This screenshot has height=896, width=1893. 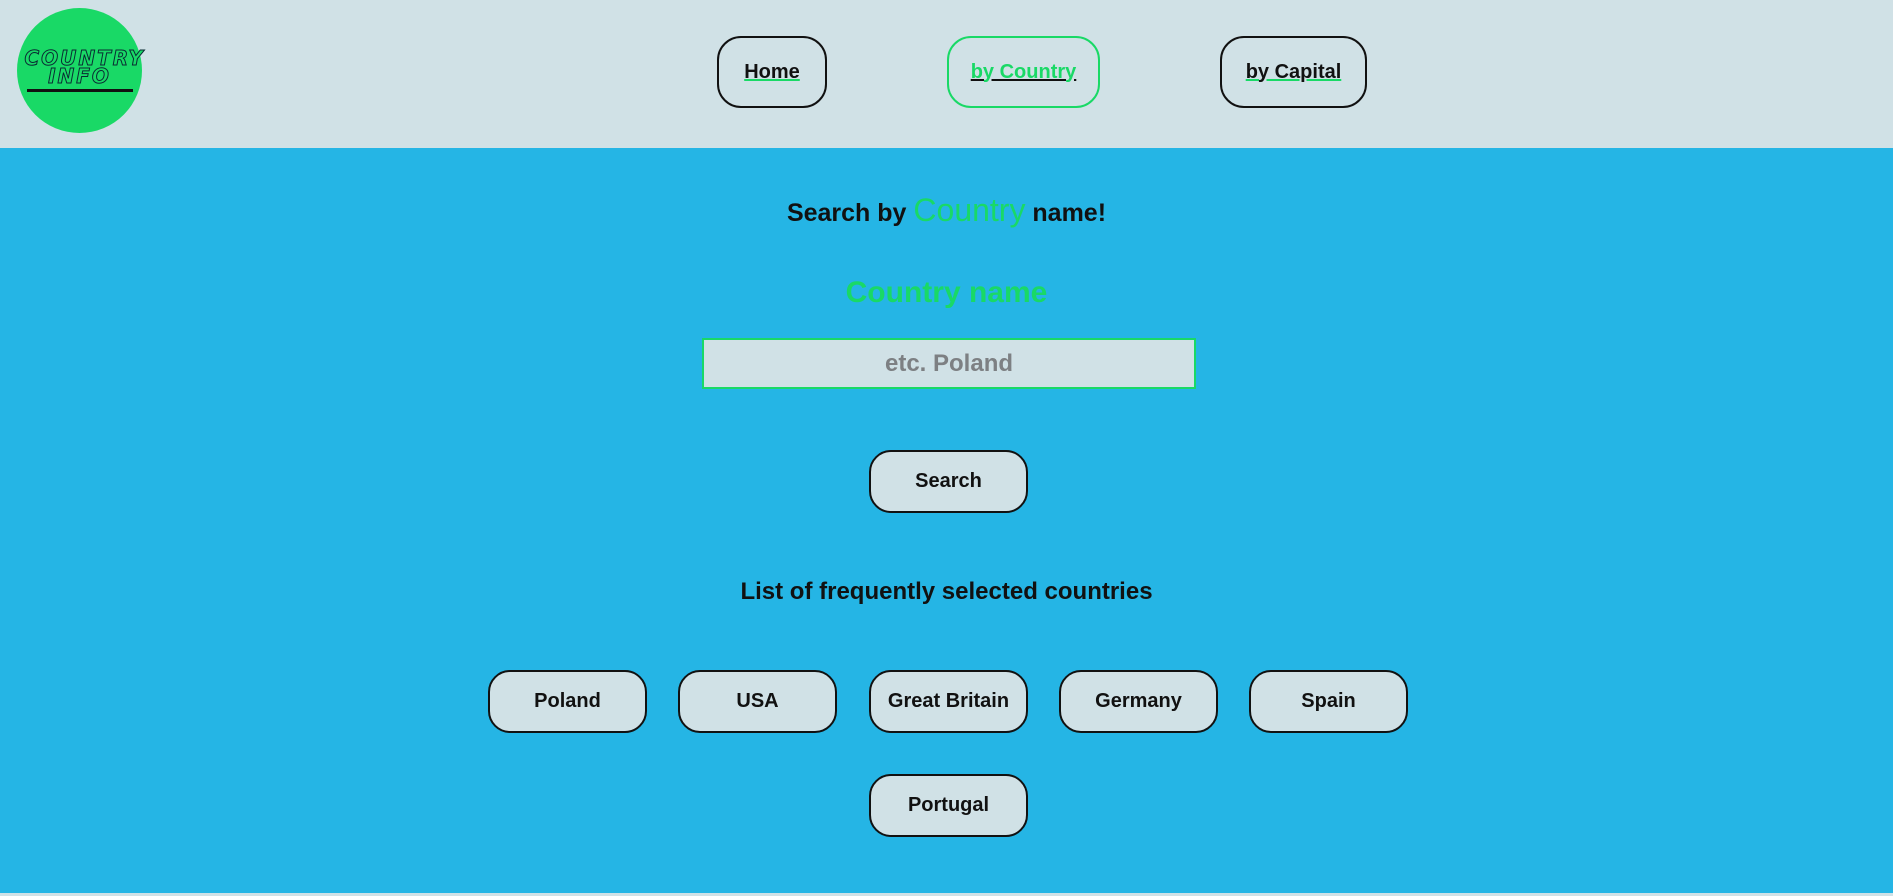 What do you see at coordinates (948, 481) in the screenshot?
I see `search-button: Search` at bounding box center [948, 481].